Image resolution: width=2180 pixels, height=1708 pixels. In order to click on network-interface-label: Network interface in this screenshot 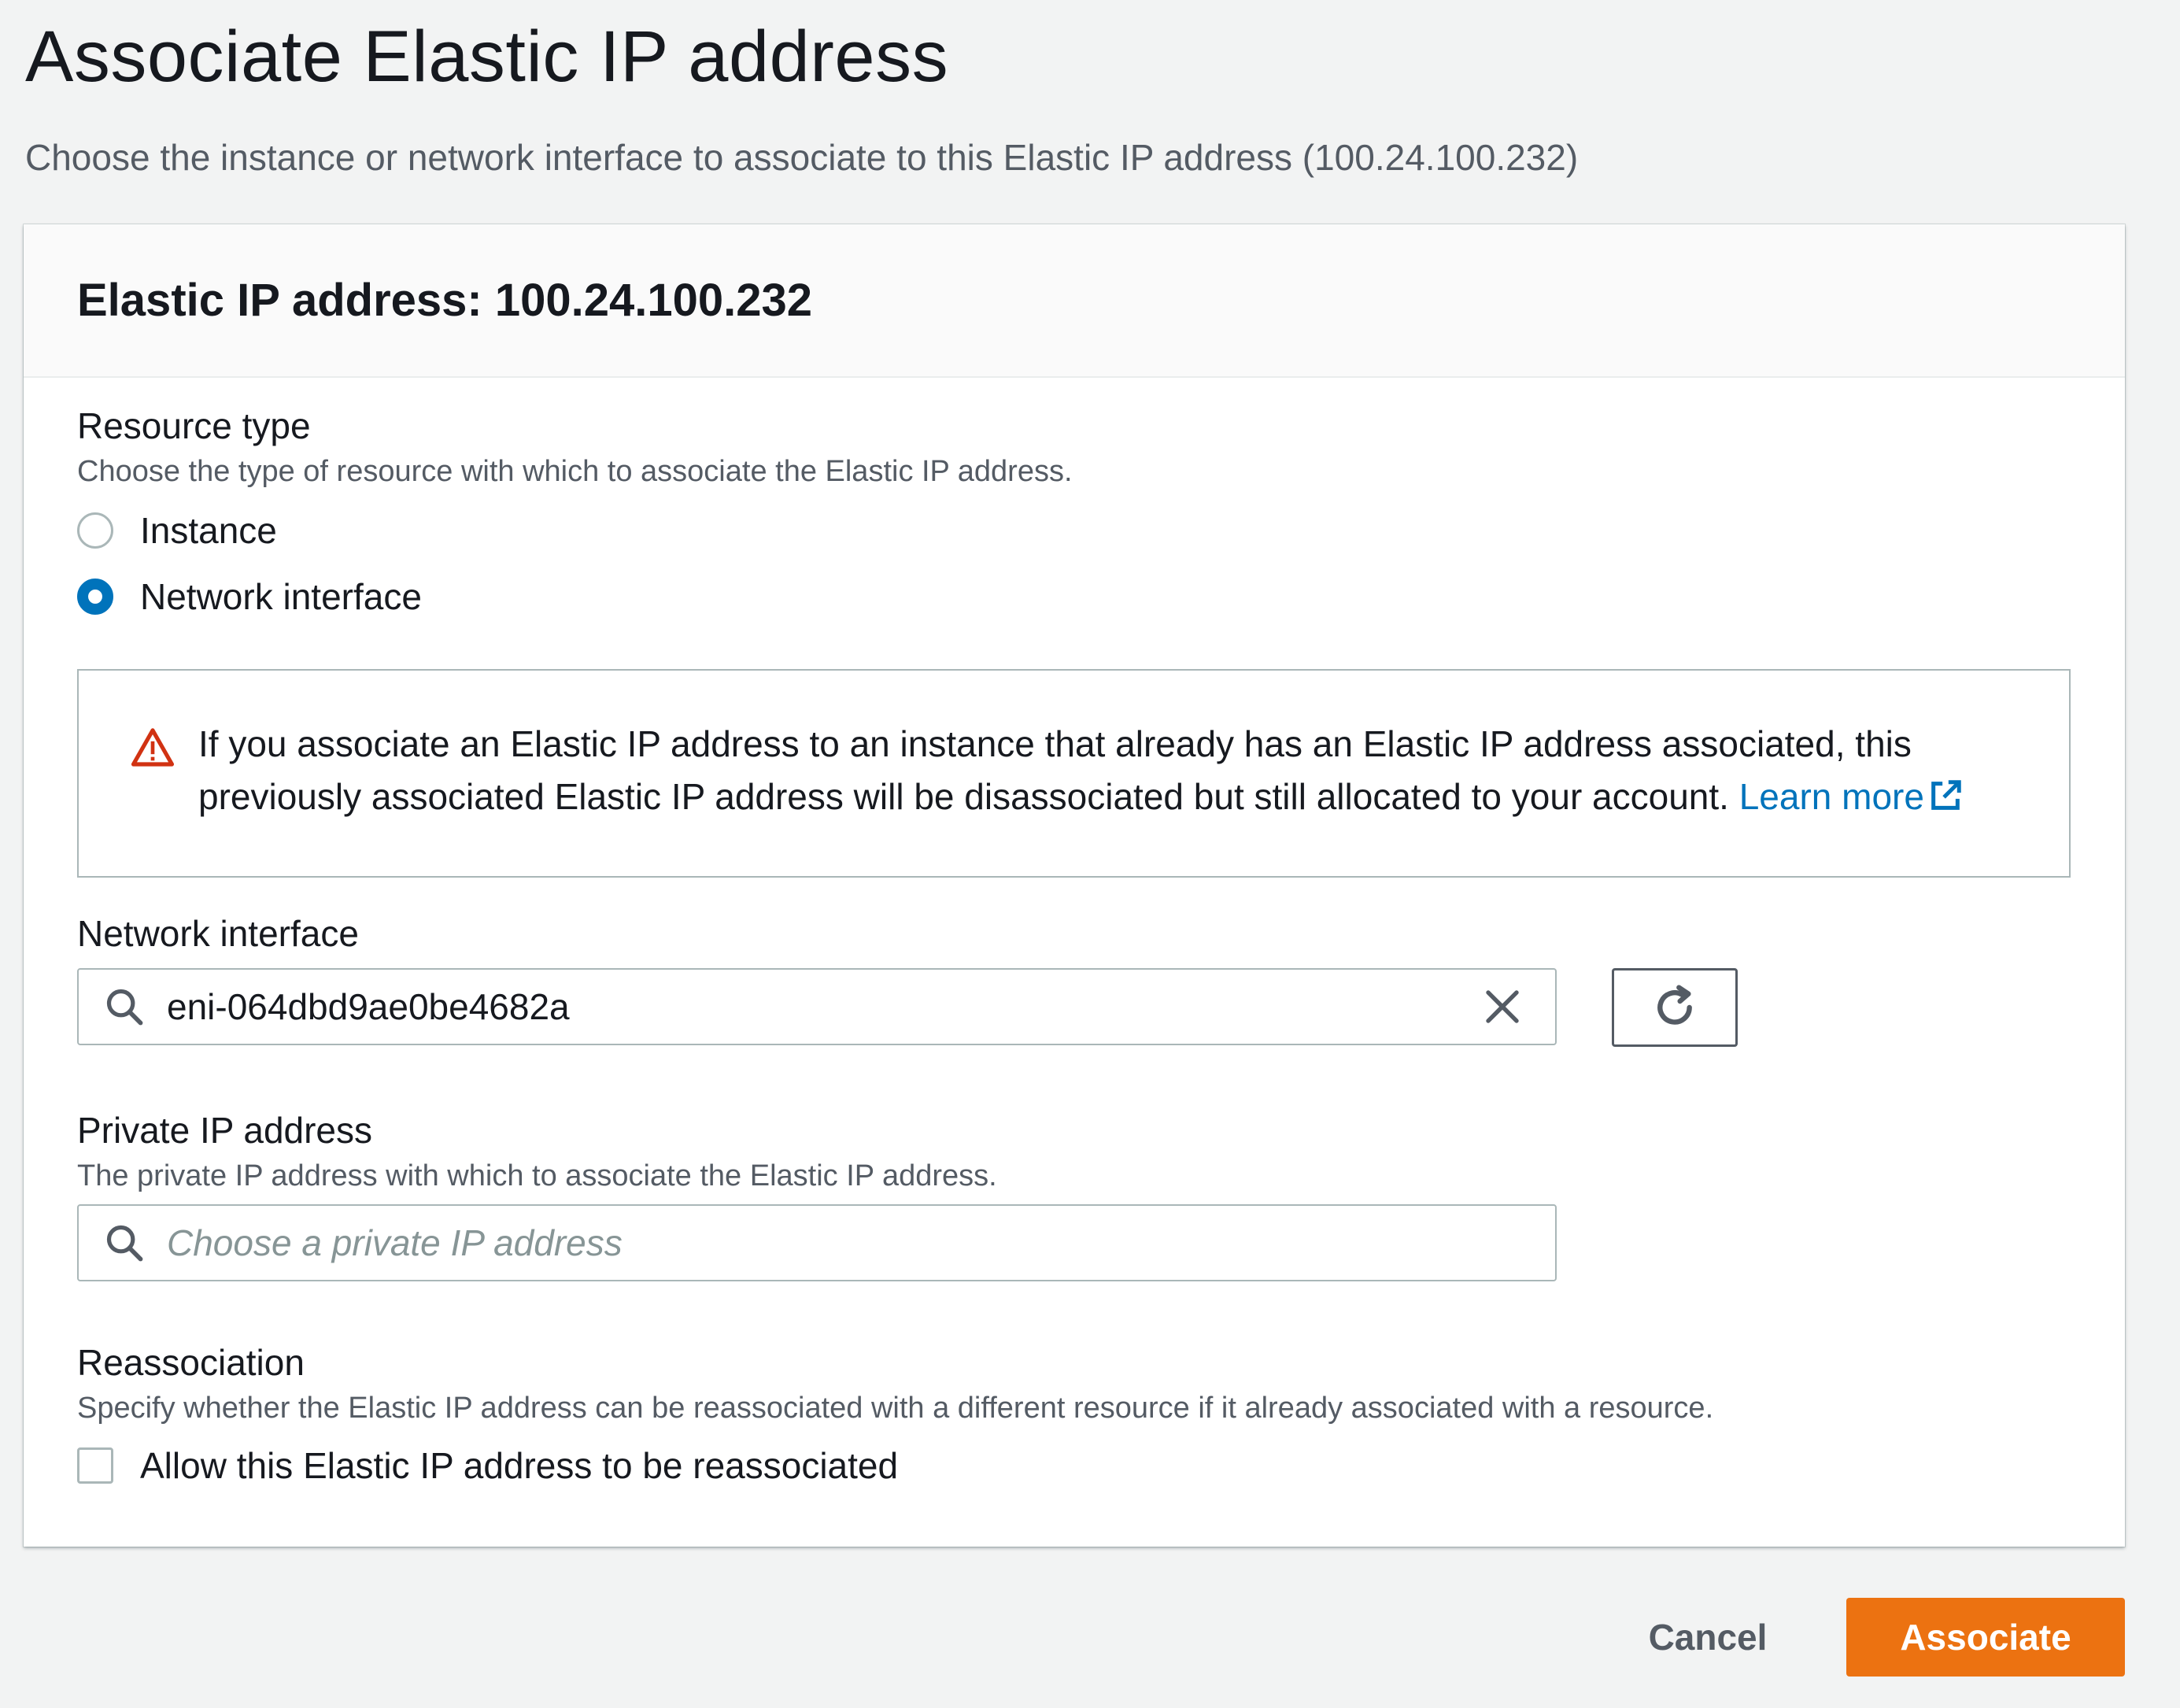, I will do `click(218, 933)`.